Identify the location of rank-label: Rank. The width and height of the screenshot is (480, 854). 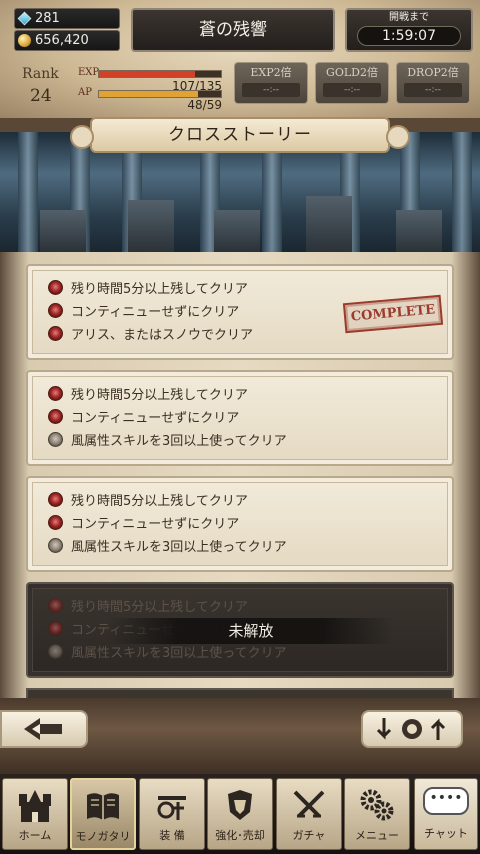
(40, 74).